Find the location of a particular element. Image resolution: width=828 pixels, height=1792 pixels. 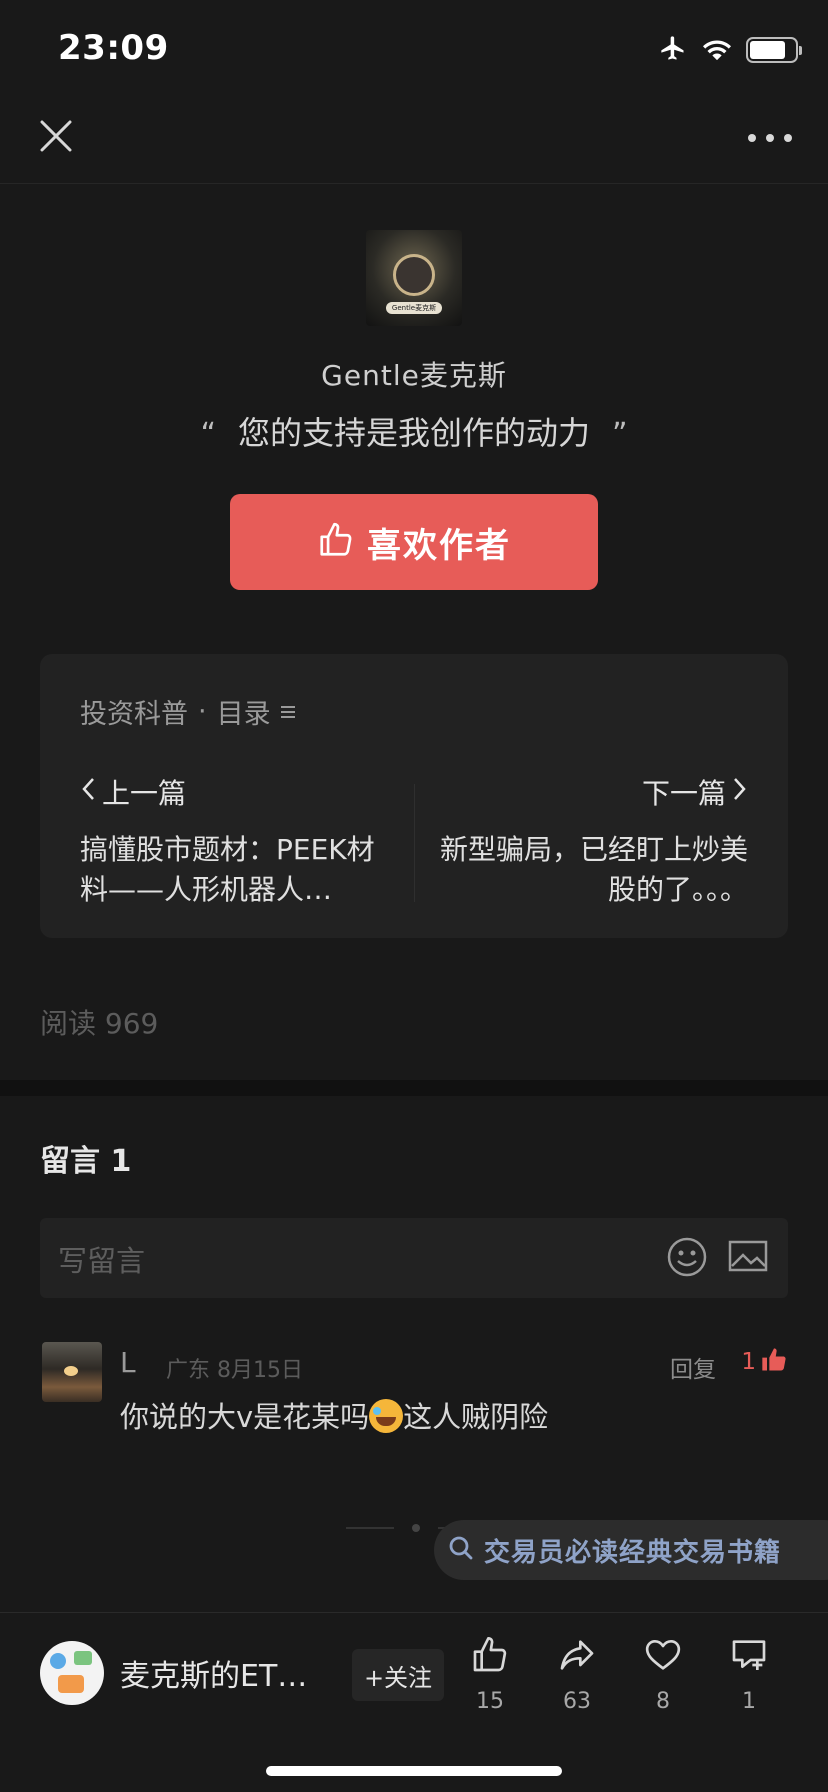

favorite-count: 8 is located at coordinates (663, 1701).